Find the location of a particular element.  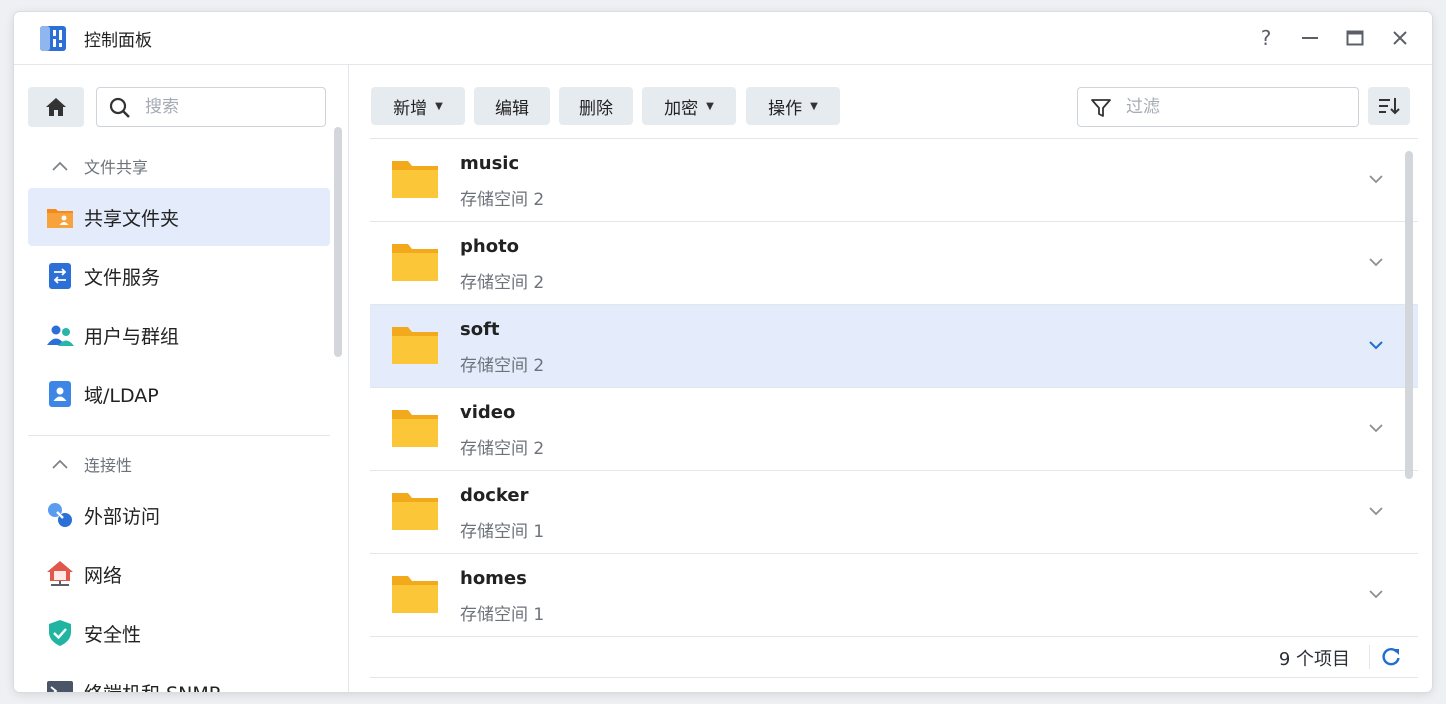

folder-name: docker is located at coordinates (494, 495).